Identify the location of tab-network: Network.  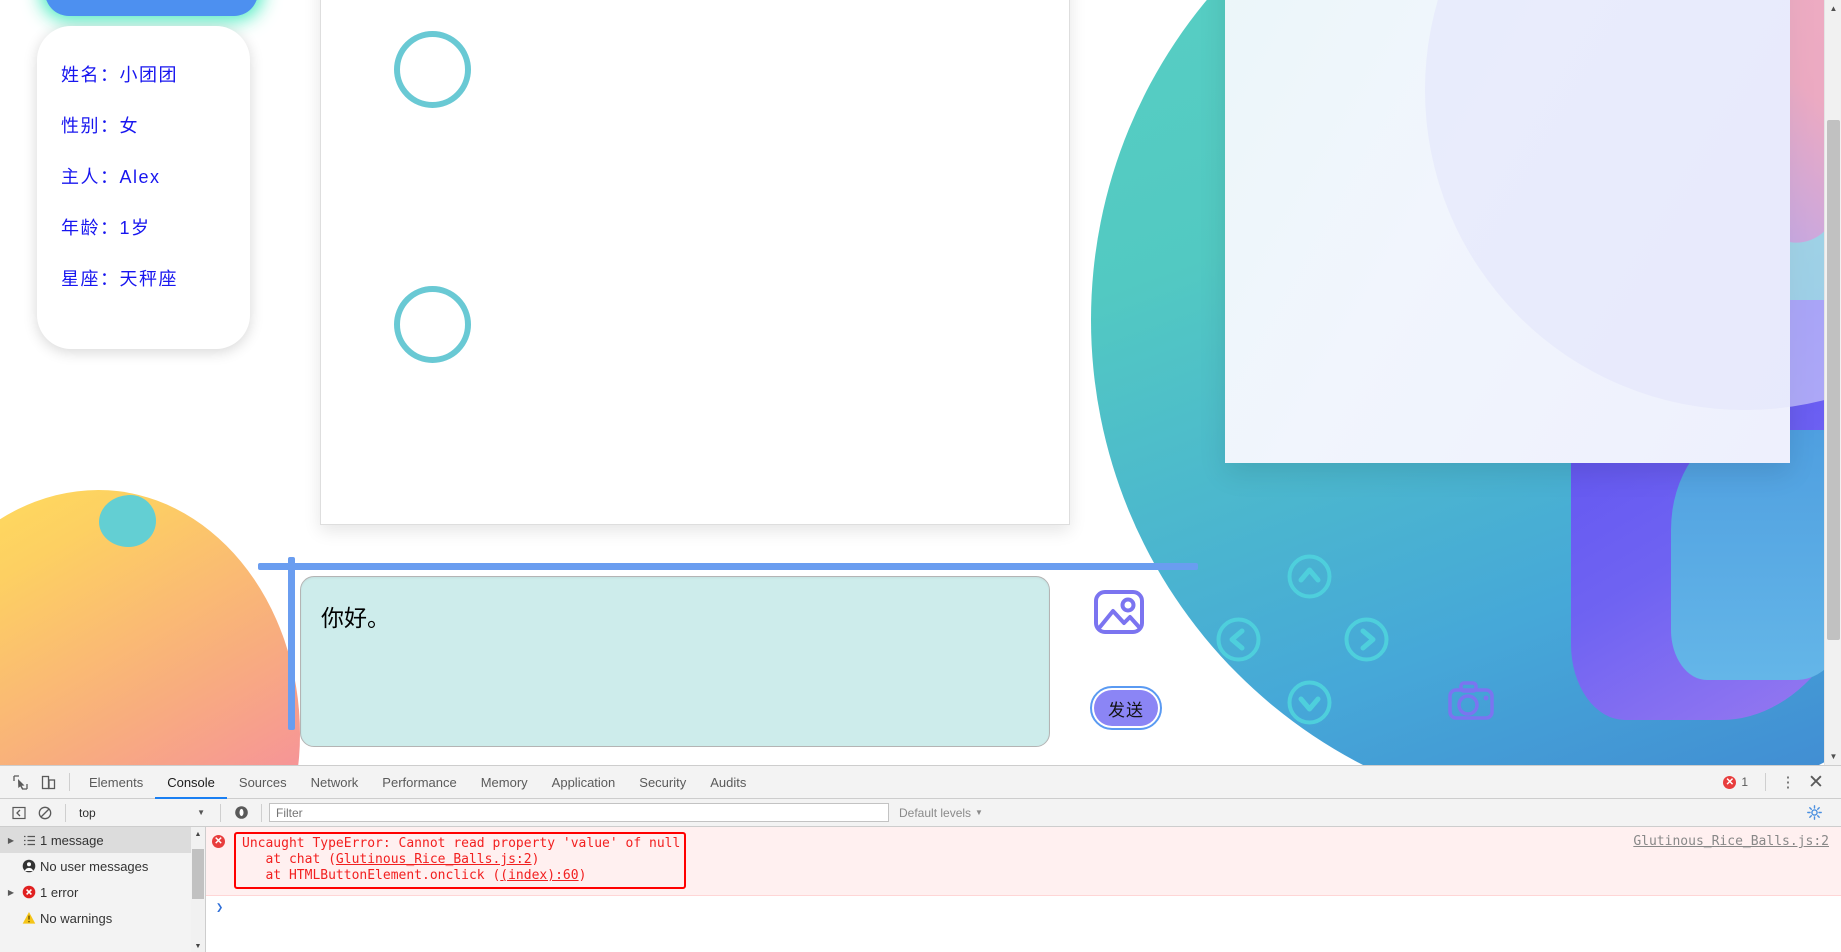
(335, 782).